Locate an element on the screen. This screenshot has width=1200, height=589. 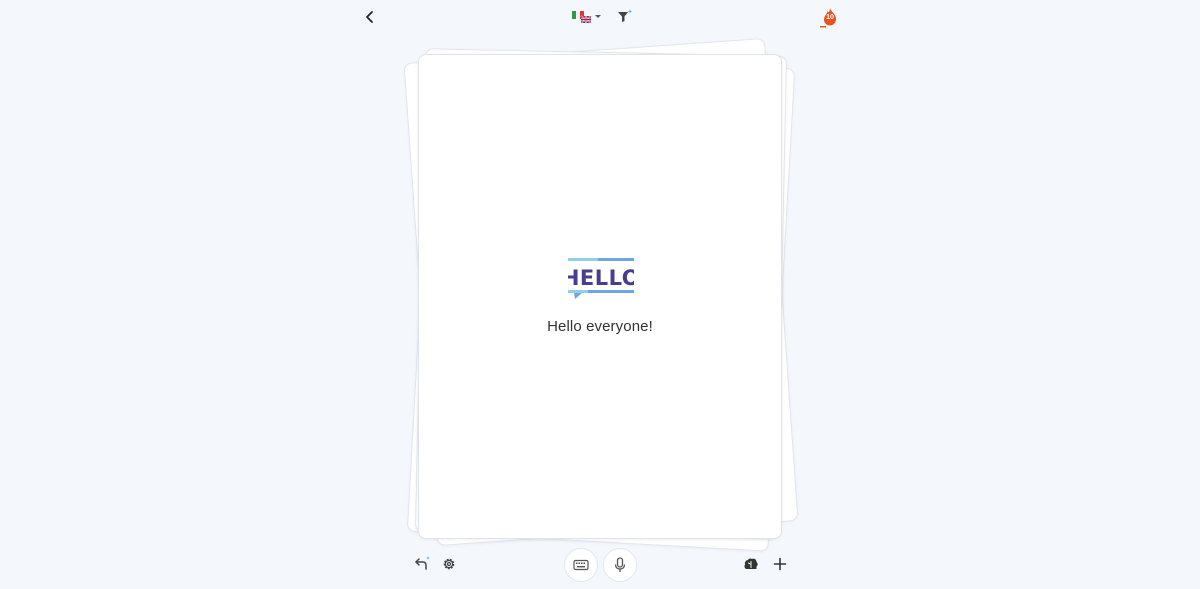
plus-icon is located at coordinates (780, 564).